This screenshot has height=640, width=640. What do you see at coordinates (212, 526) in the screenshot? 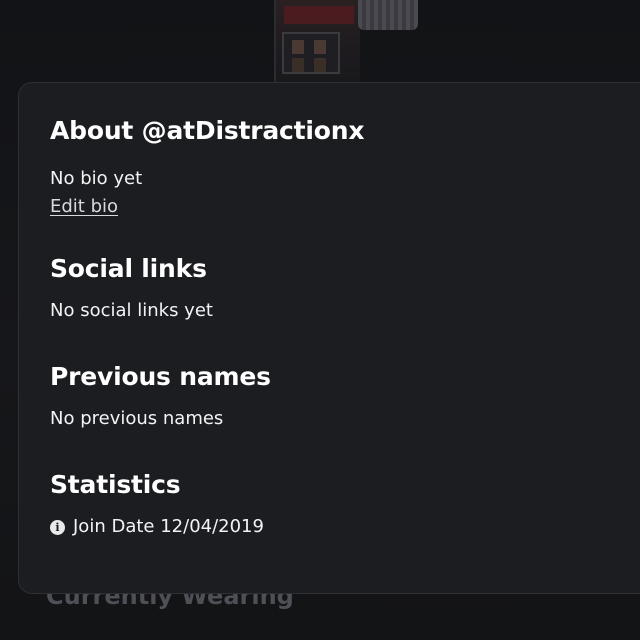
I see `join-date-value: 12/04/2019` at bounding box center [212, 526].